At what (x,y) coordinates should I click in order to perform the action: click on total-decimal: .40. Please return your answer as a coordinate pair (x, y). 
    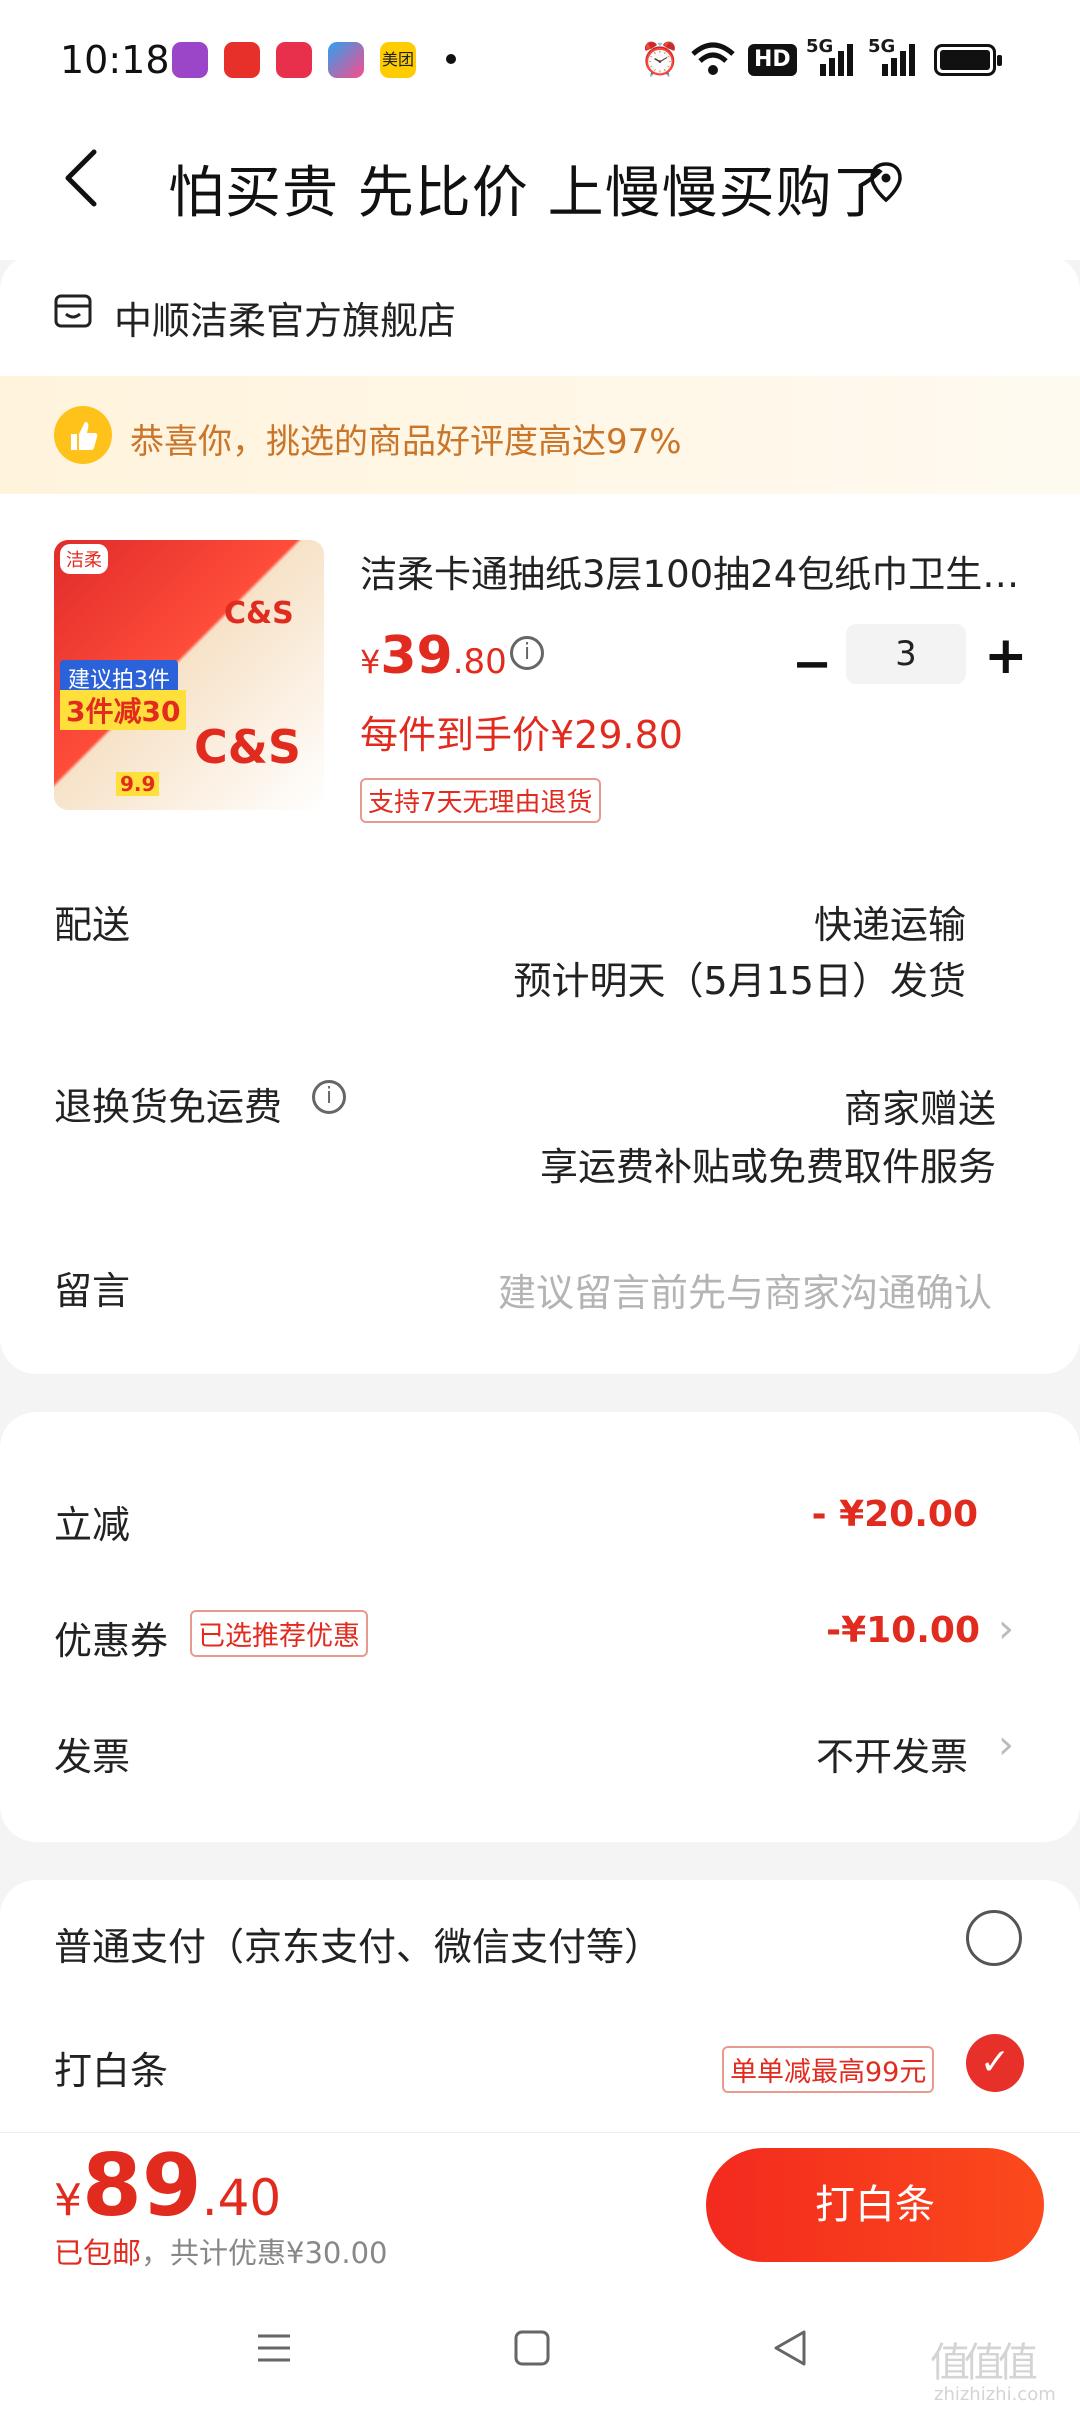
    Looking at the image, I should click on (241, 2198).